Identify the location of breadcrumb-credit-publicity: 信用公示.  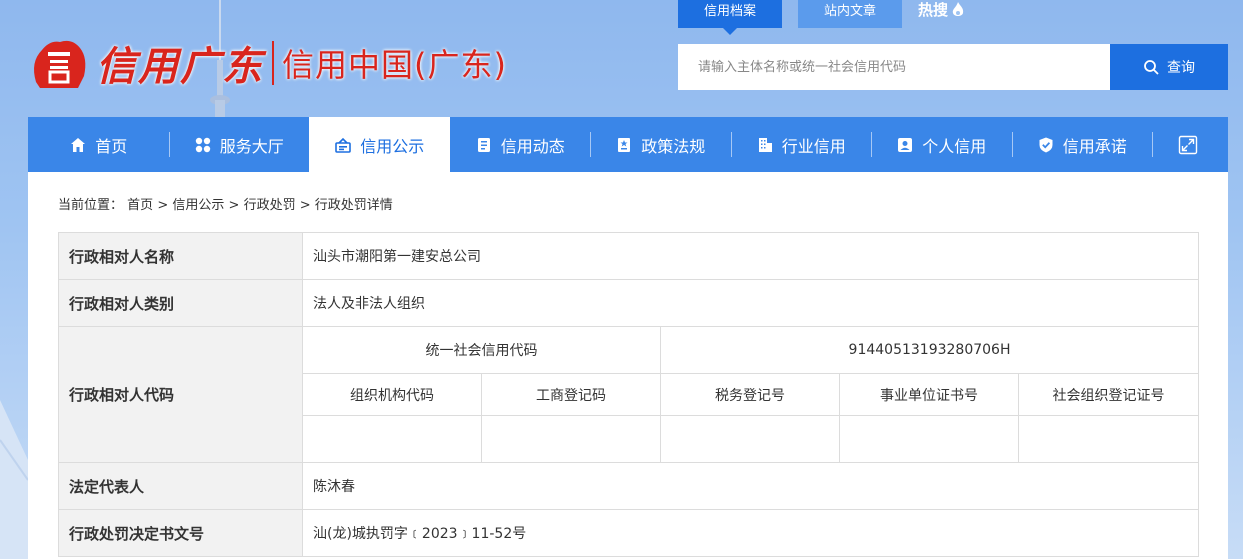
(198, 205).